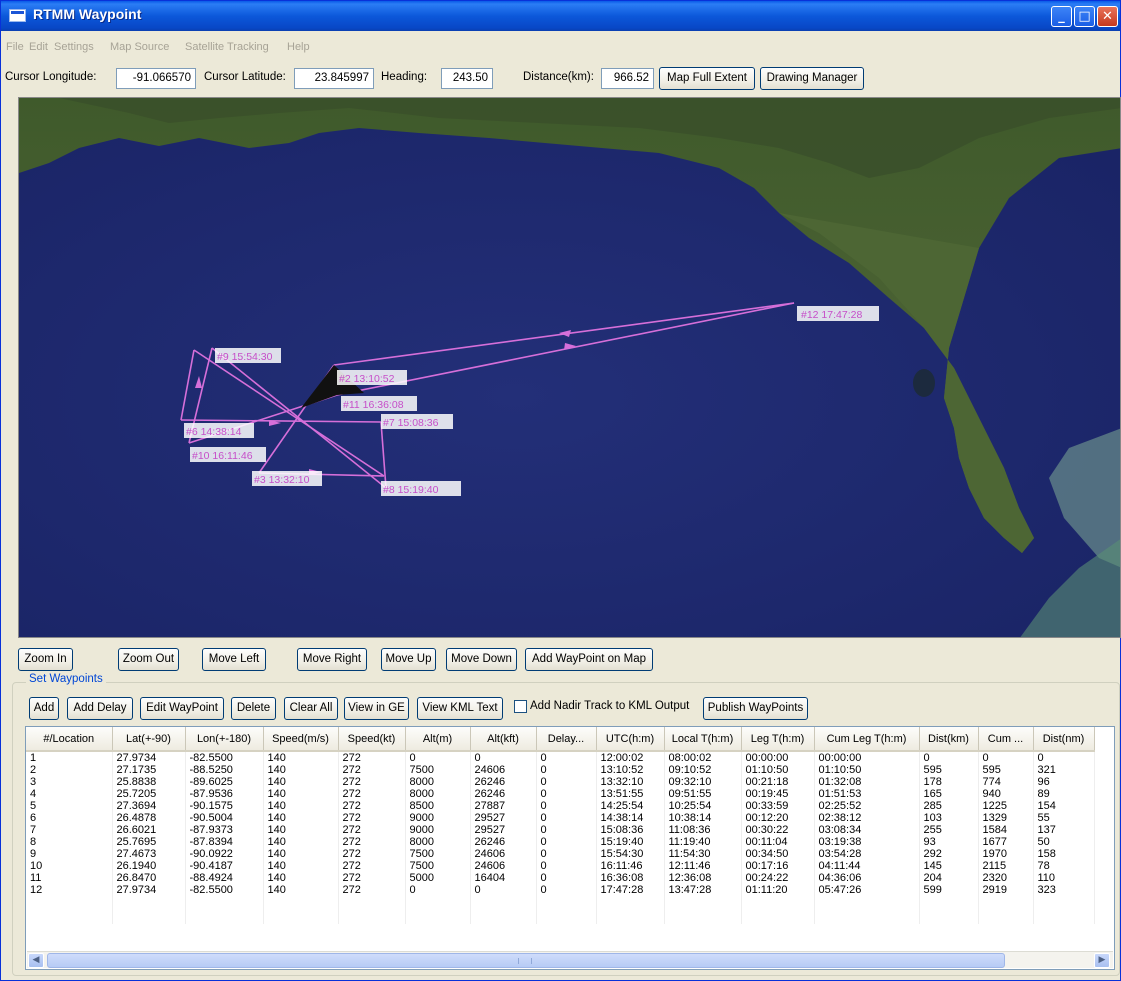  What do you see at coordinates (481, 659) in the screenshot?
I see `move-down-button: Move Down` at bounding box center [481, 659].